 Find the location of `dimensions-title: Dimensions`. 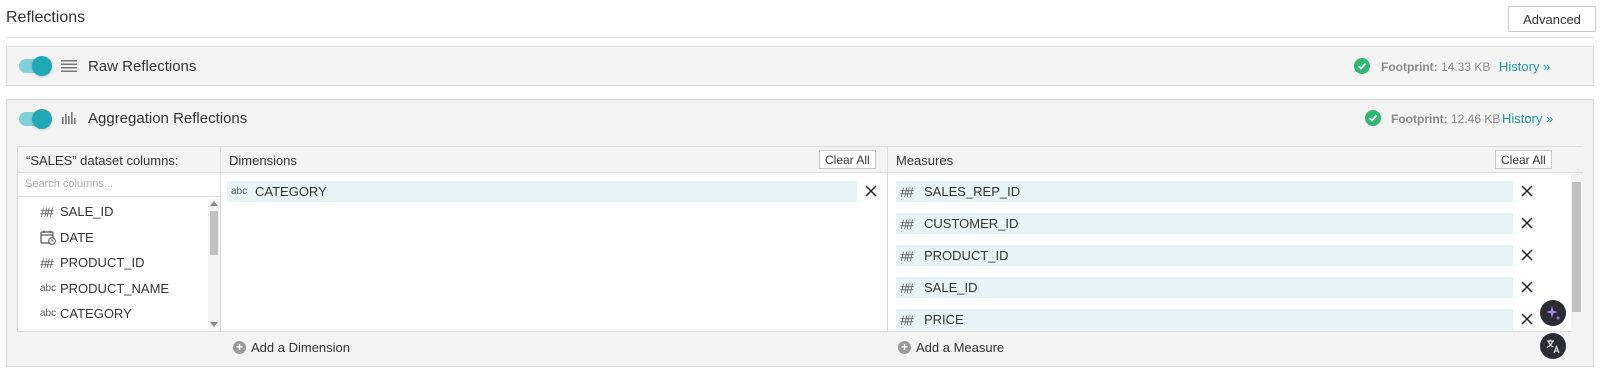

dimensions-title: Dimensions is located at coordinates (263, 160).